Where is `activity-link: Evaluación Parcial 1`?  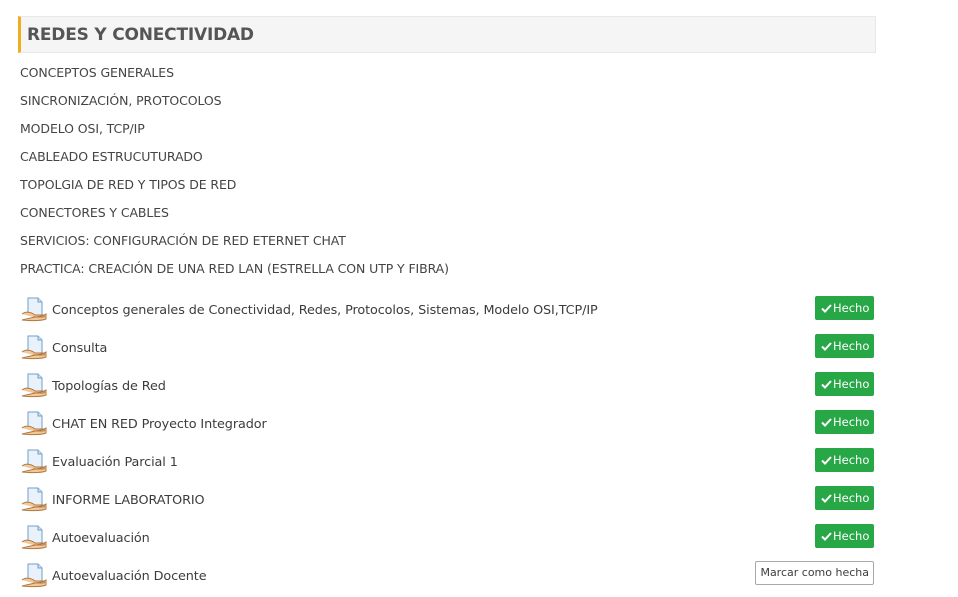 activity-link: Evaluación Parcial 1 is located at coordinates (115, 462).